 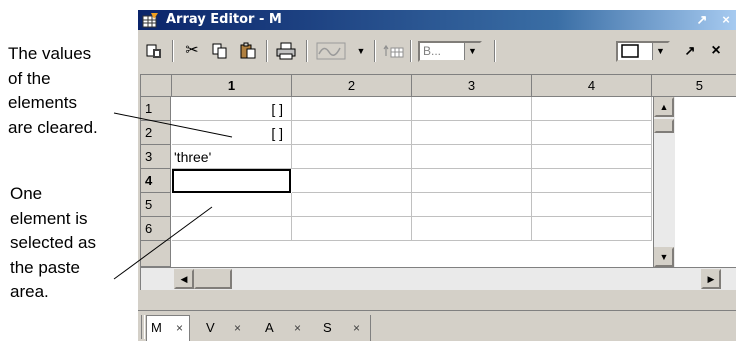 What do you see at coordinates (192, 51) in the screenshot?
I see `cut-icon: ✂` at bounding box center [192, 51].